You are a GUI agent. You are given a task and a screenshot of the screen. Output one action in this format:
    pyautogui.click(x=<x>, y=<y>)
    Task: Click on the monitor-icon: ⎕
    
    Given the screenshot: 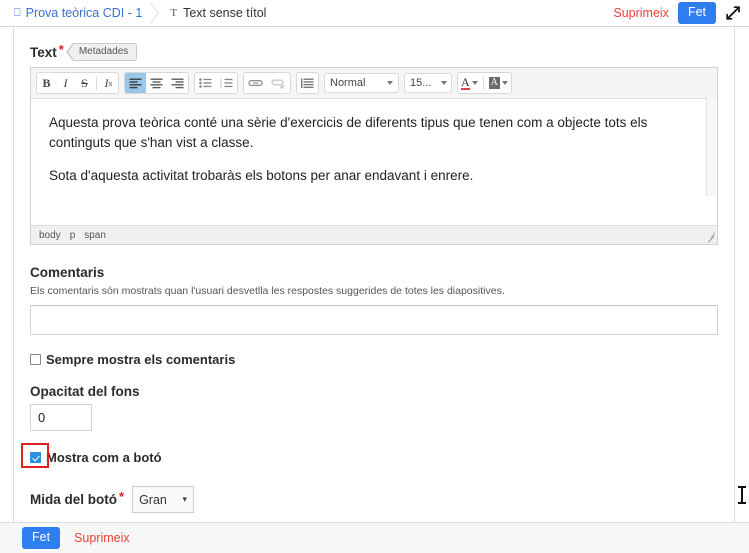 What is the action you would take?
    pyautogui.click(x=17, y=12)
    